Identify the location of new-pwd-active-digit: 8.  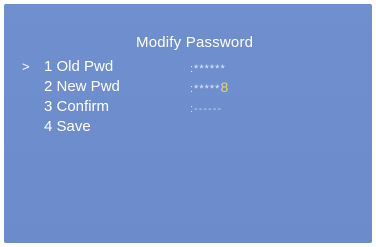
(225, 87).